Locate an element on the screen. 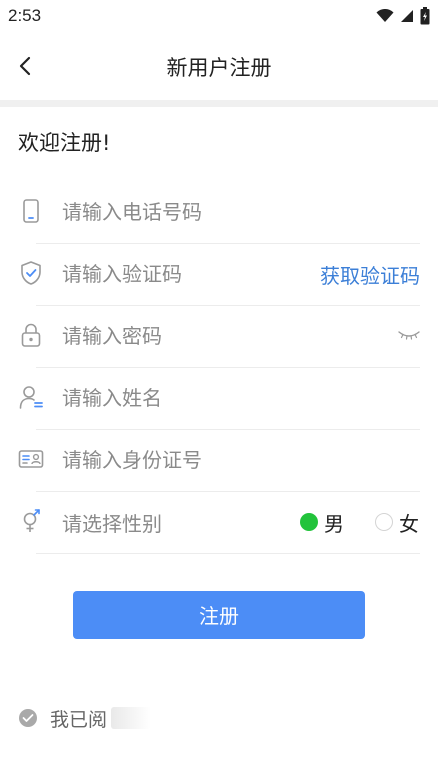 This screenshot has width=438, height=778. id-number-input is located at coordinates (182, 460).